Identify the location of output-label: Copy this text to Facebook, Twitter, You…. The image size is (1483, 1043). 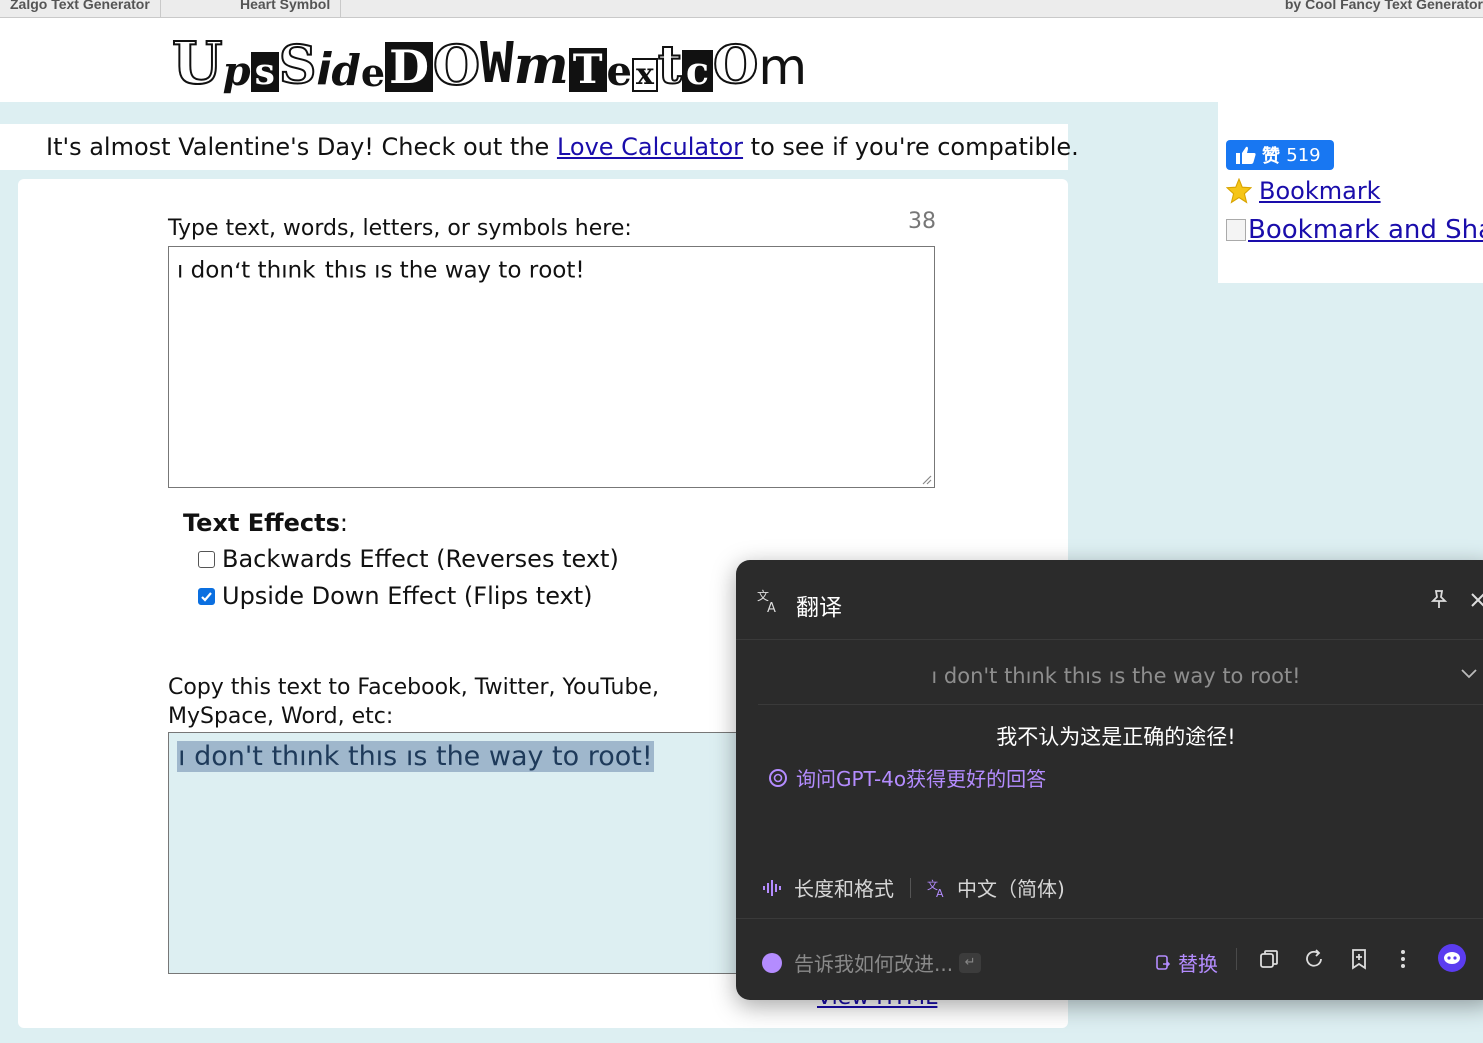
(413, 702).